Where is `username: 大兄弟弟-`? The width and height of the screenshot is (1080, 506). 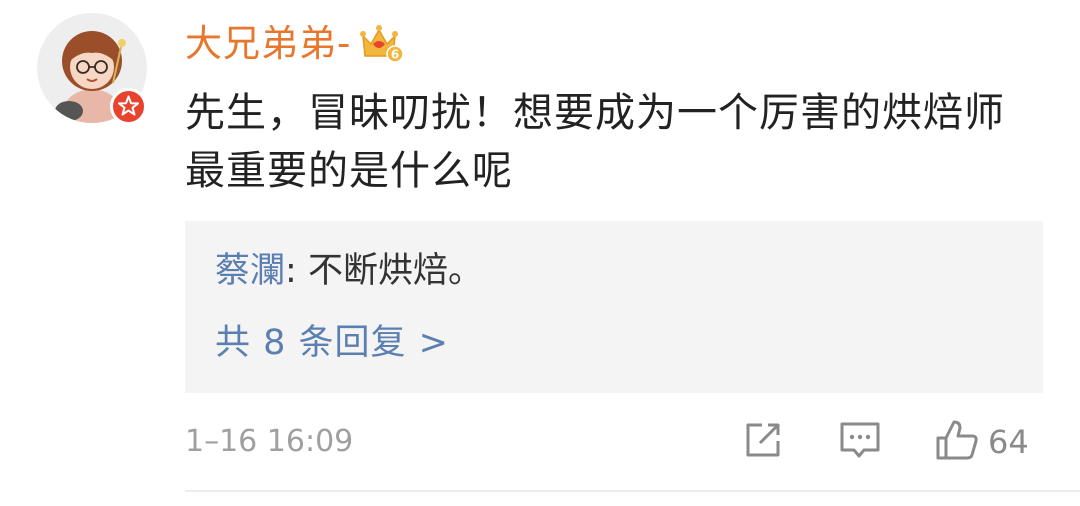
username: 大兄弟弟- is located at coordinates (268, 43).